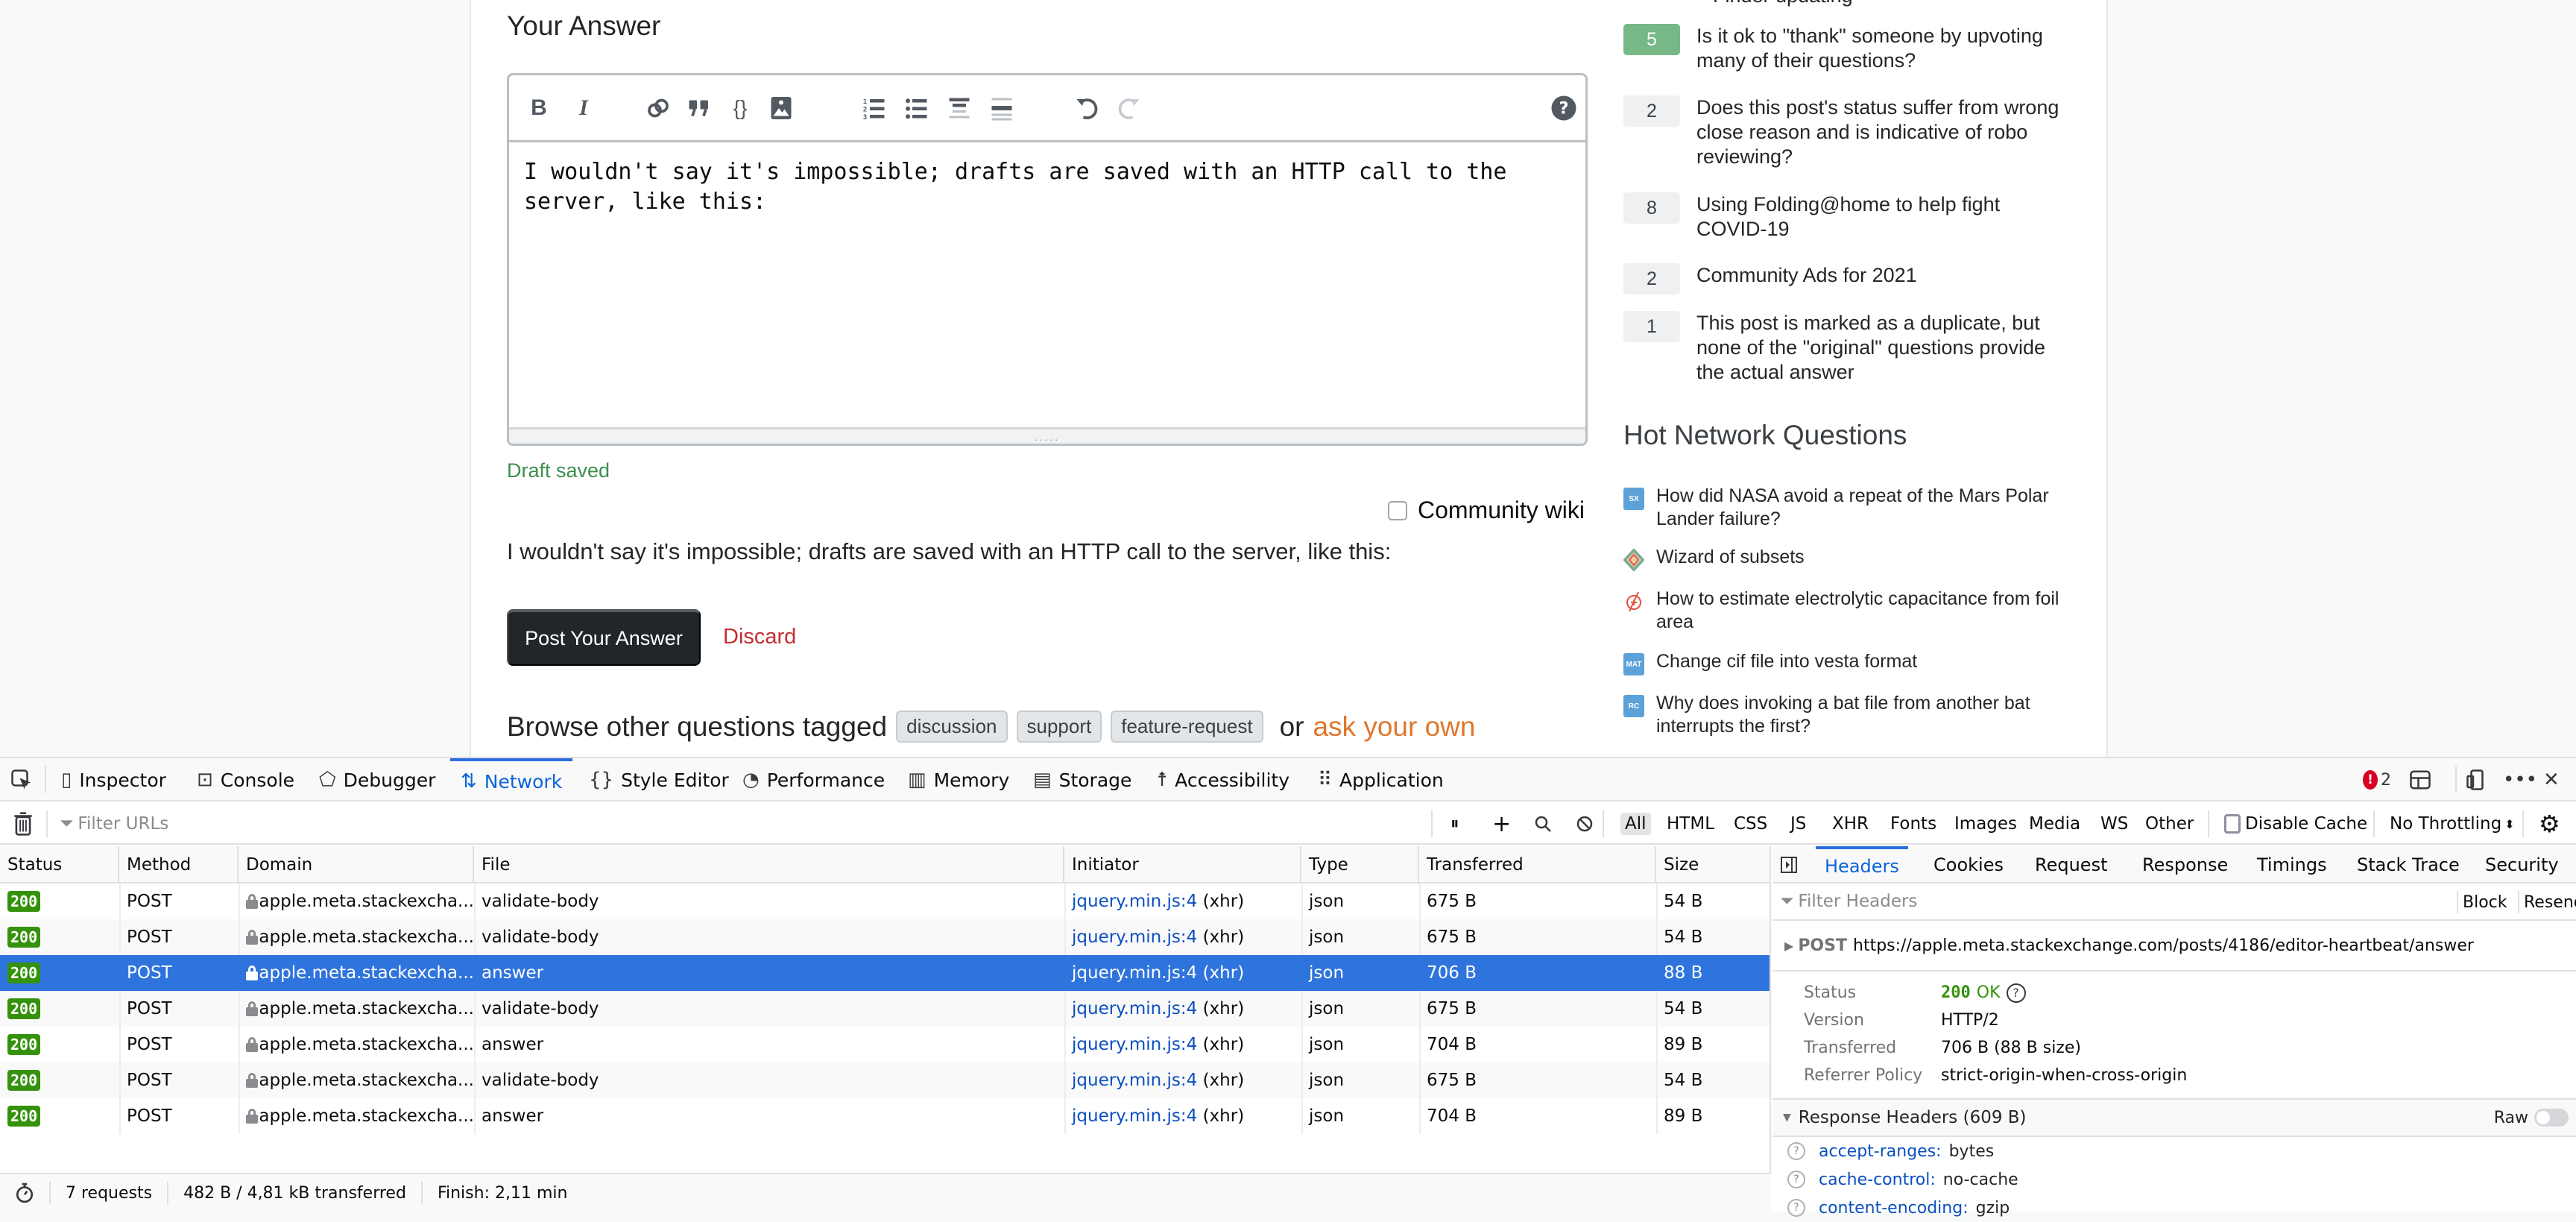 Image resolution: width=2576 pixels, height=1222 pixels. Describe the element at coordinates (2531, 1118) in the screenshot. I see `raw-toggle: Raw` at that location.